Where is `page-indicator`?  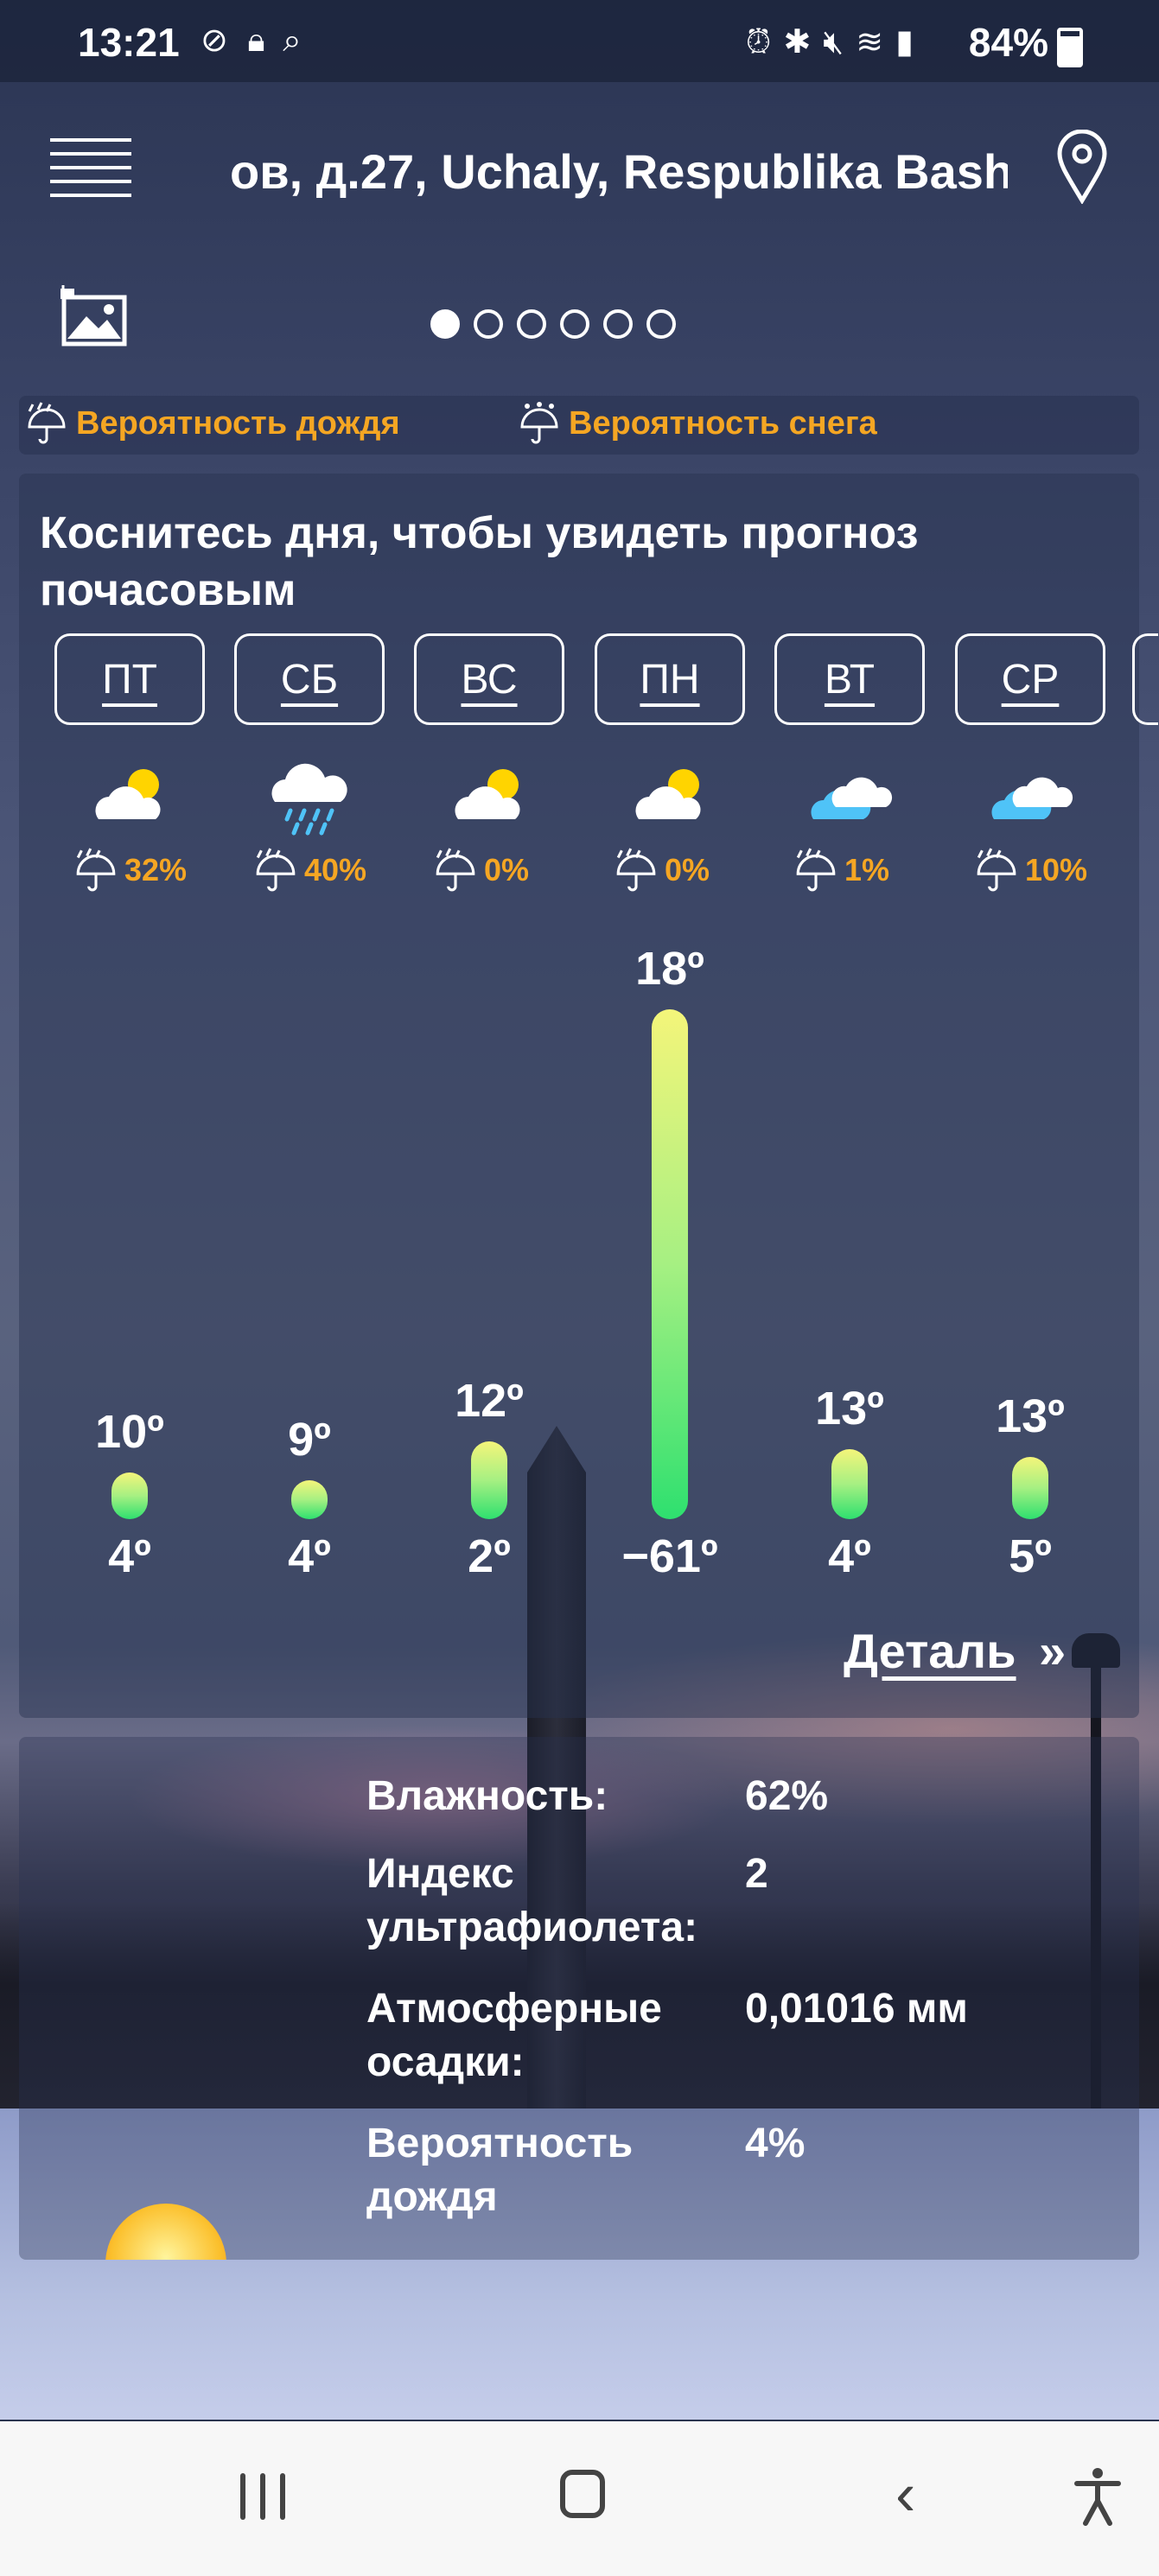
page-indicator is located at coordinates (553, 324).